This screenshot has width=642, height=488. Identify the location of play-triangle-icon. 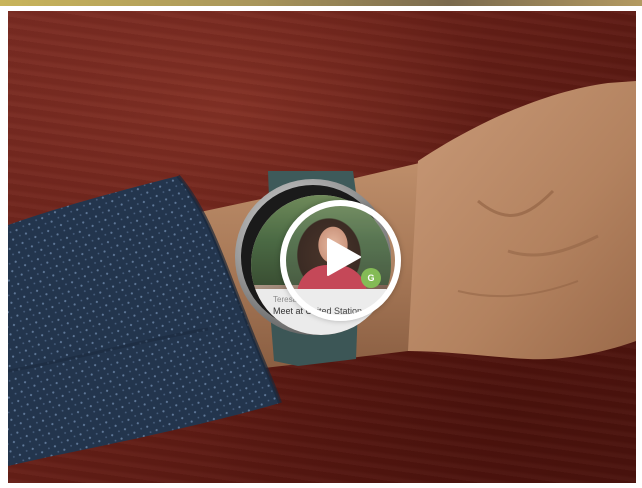
(344, 257).